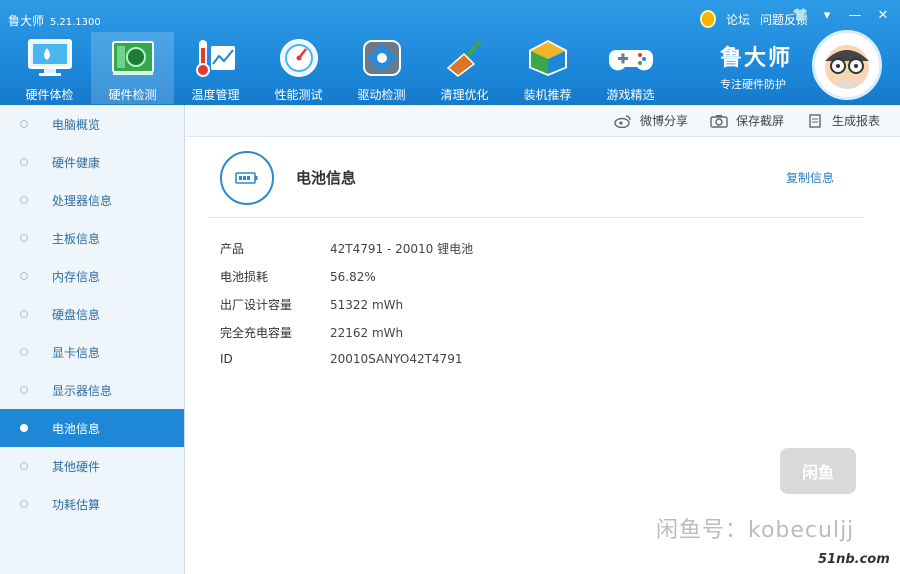  I want to click on sidebar-item-health: 硬件健康, so click(92, 162).